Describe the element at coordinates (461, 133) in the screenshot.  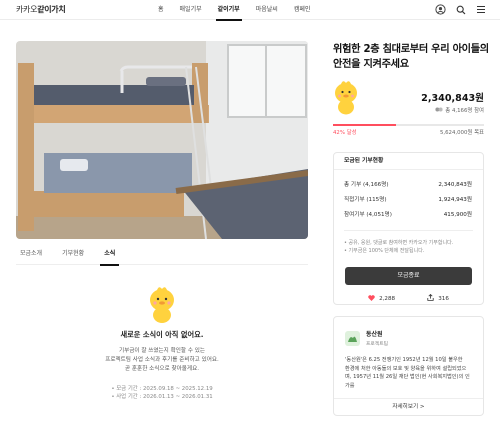
I see `goal-amount: 5,624,000원 목표` at that location.